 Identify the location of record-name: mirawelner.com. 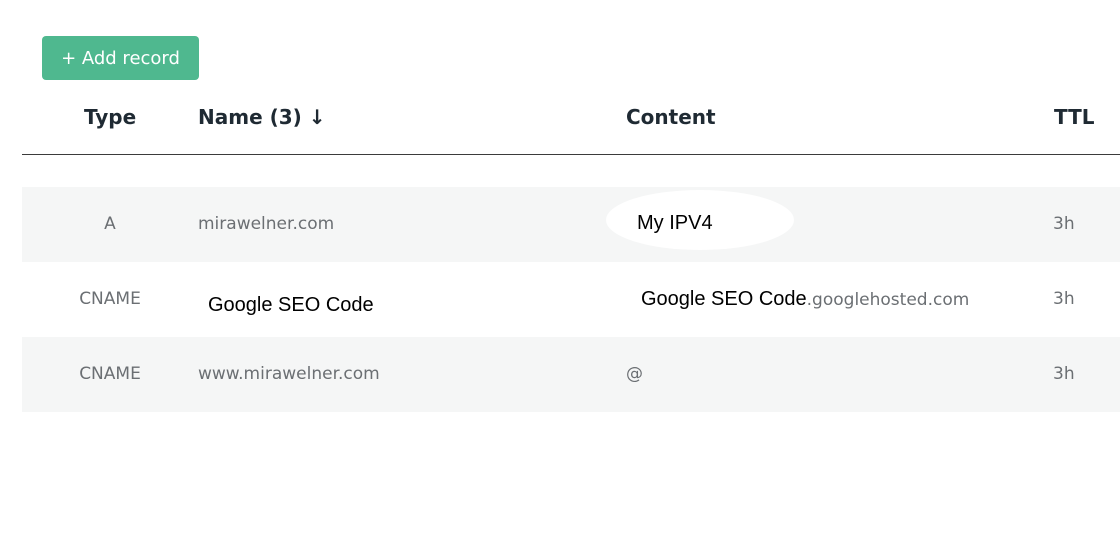
(266, 224).